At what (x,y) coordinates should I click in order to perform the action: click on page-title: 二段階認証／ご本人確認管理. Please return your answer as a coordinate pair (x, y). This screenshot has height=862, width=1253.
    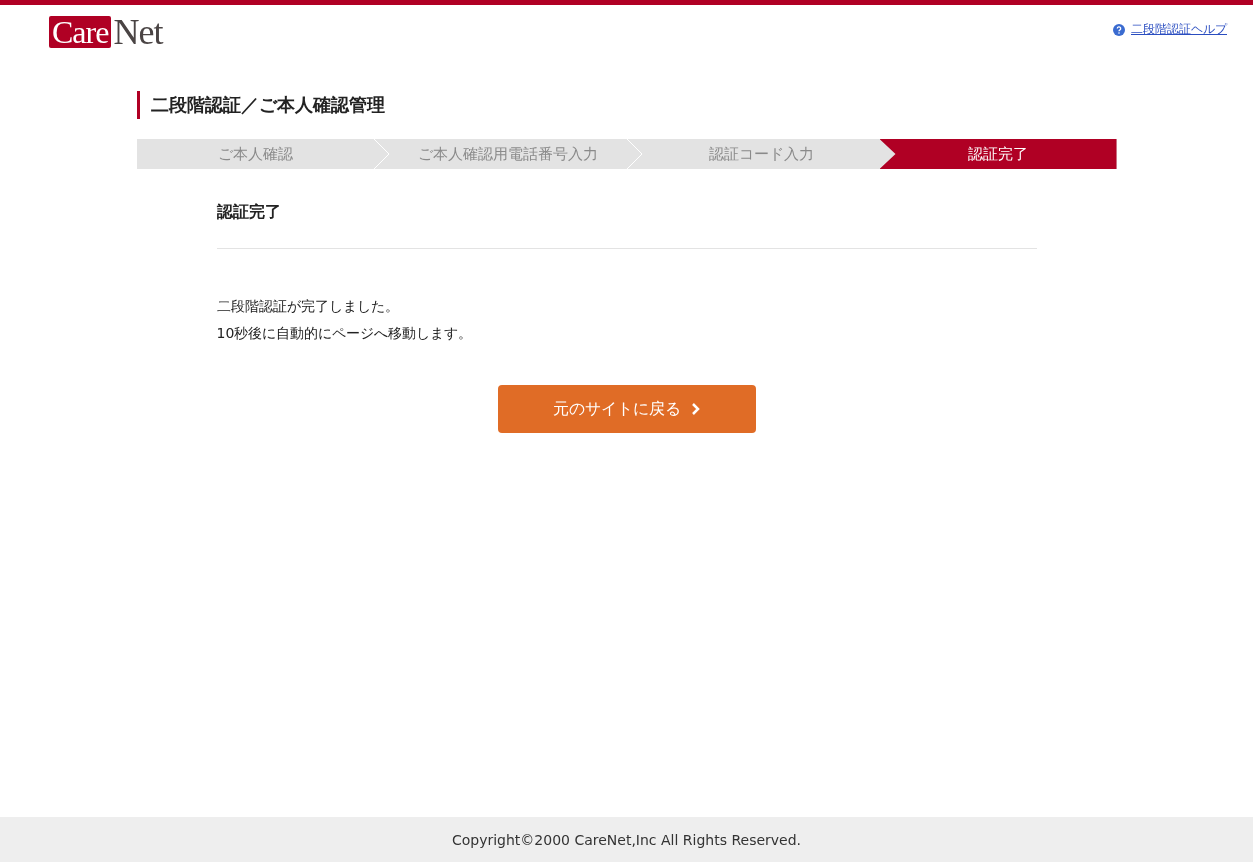
    Looking at the image, I should click on (626, 105).